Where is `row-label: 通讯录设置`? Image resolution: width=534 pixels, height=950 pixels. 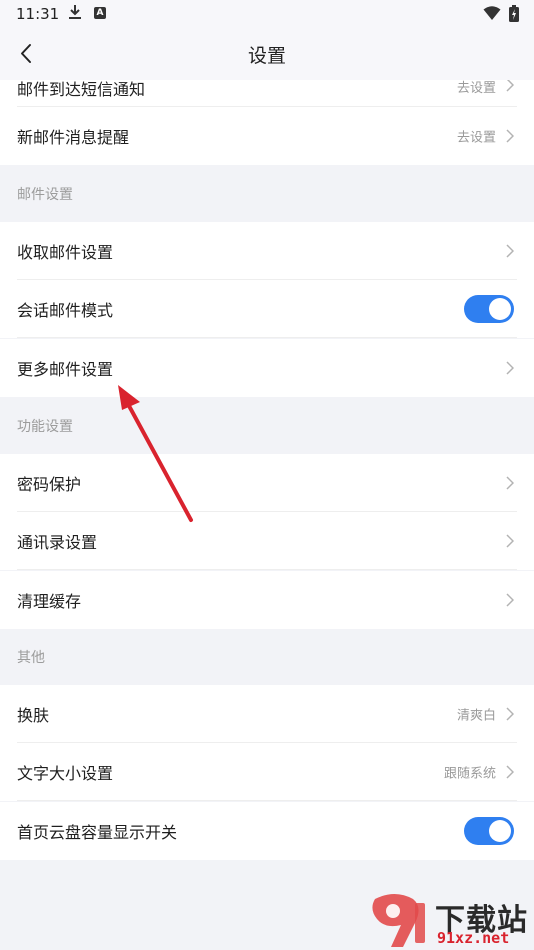 row-label: 通讯录设置 is located at coordinates (57, 542).